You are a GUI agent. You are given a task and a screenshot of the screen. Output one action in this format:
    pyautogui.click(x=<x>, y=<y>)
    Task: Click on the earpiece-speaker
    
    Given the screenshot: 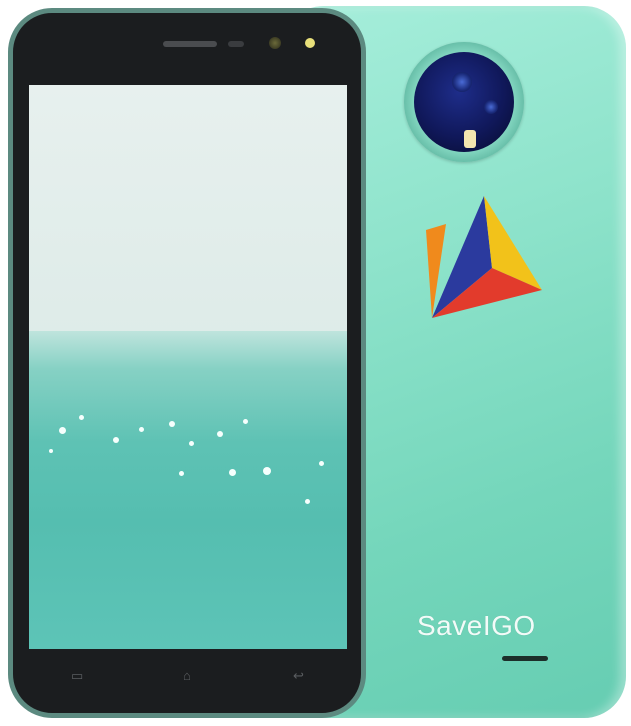 What is the action you would take?
    pyautogui.click(x=190, y=44)
    